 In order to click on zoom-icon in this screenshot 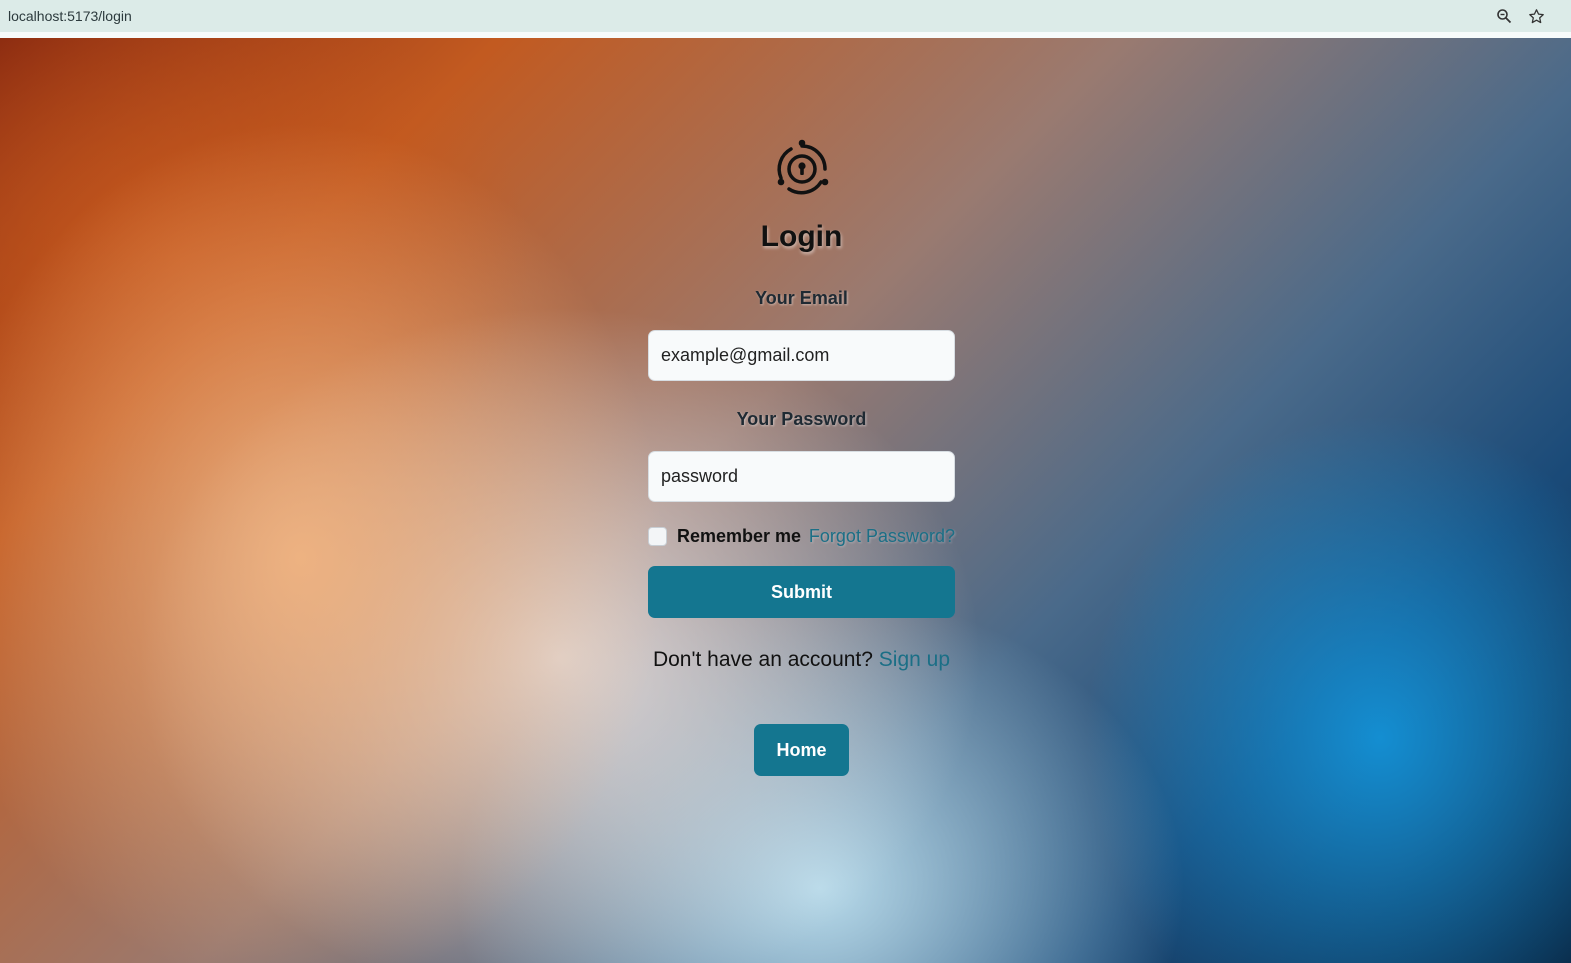, I will do `click(1504, 16)`.